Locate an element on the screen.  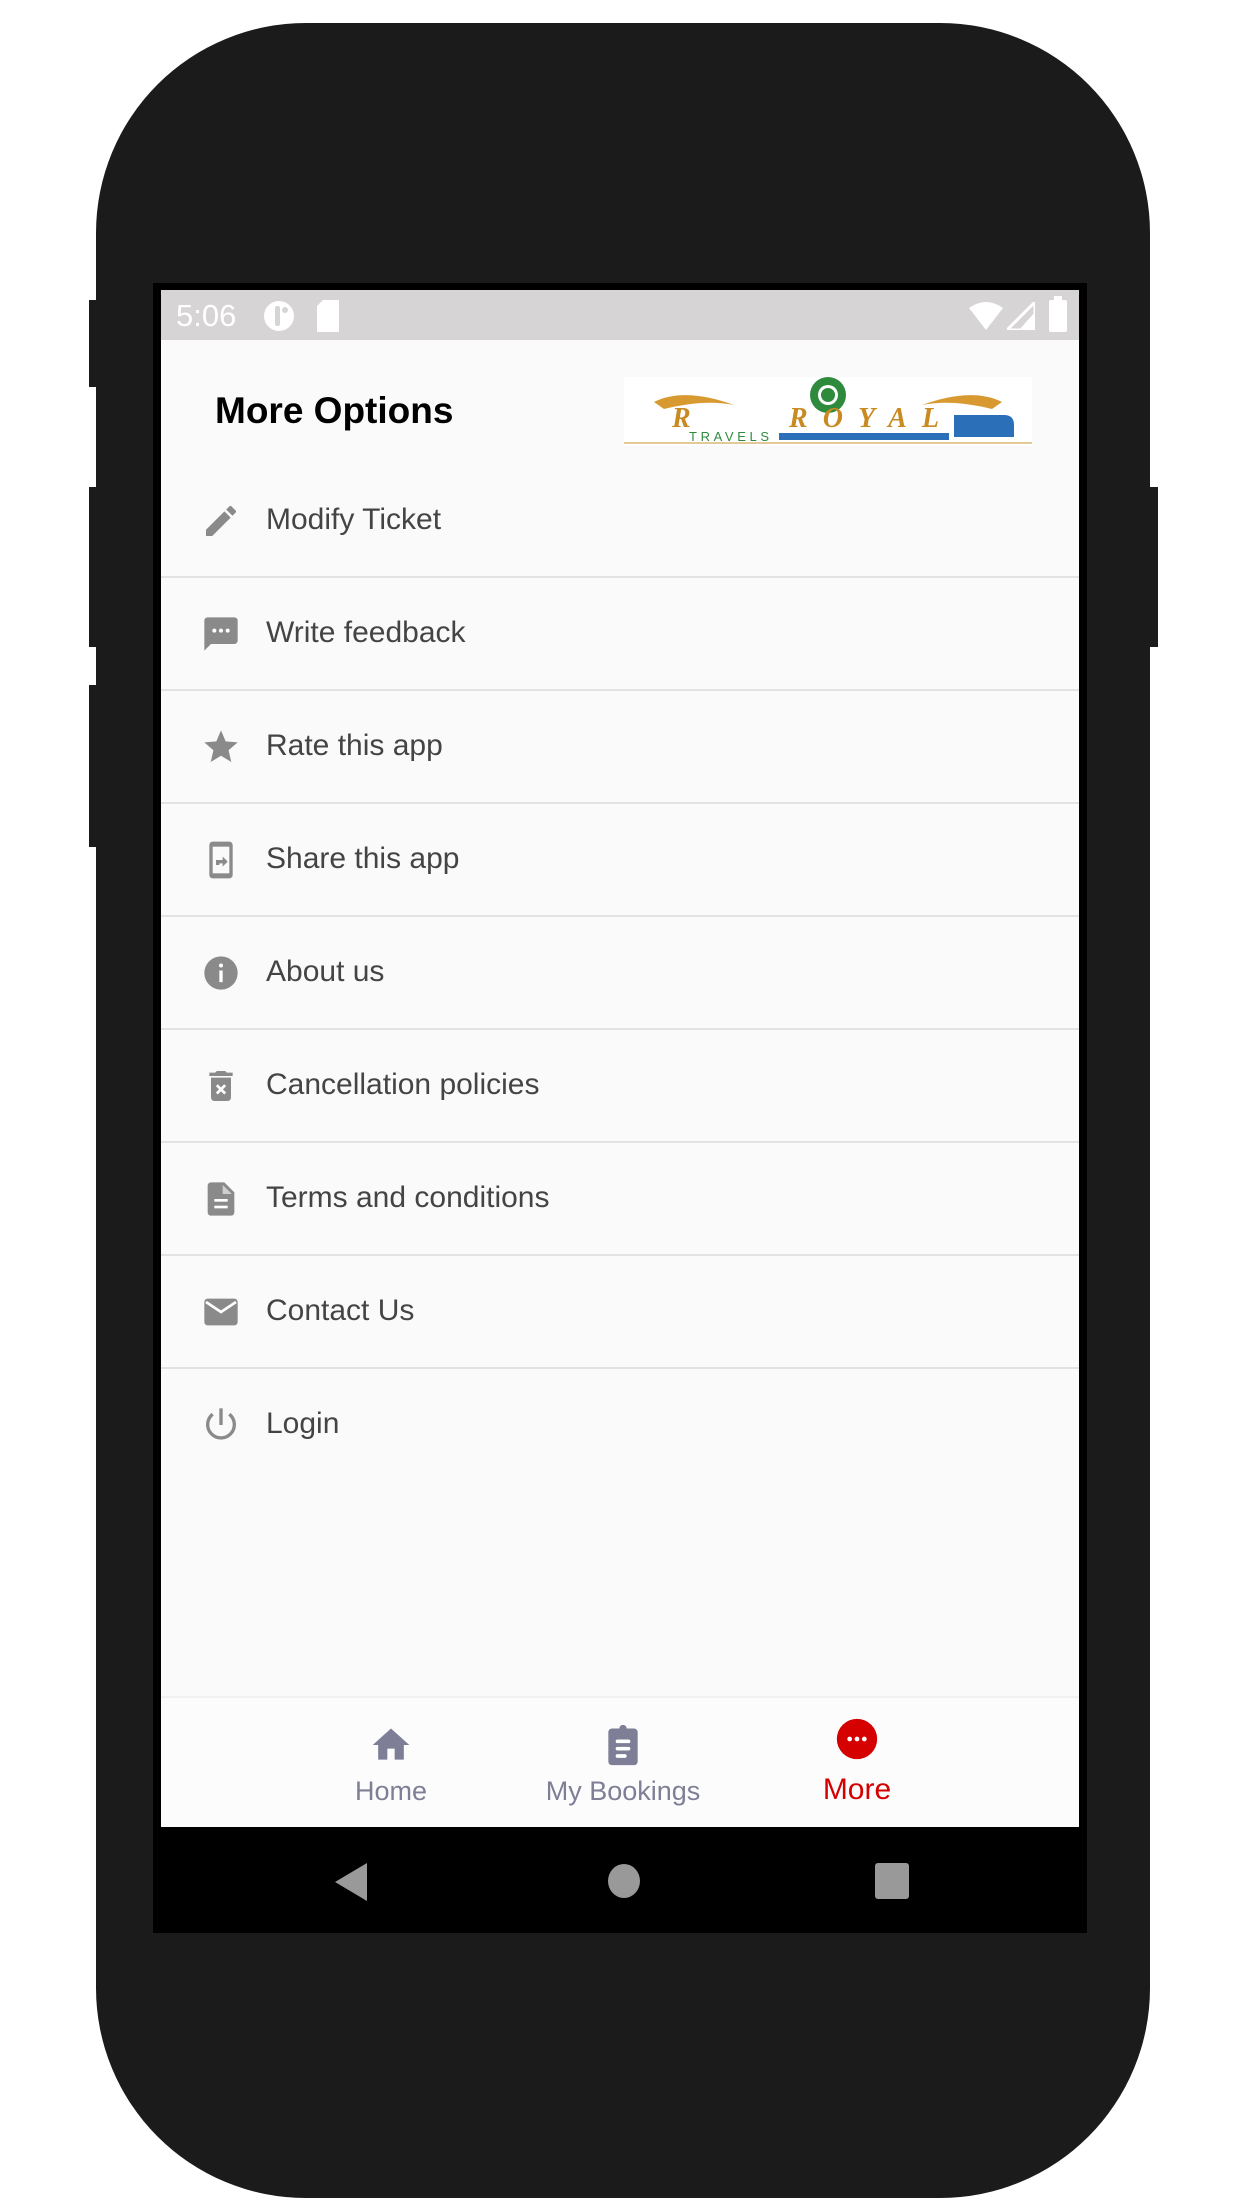
bottom-navigation: Home My Bookings More is located at coordinates (620, 1761).